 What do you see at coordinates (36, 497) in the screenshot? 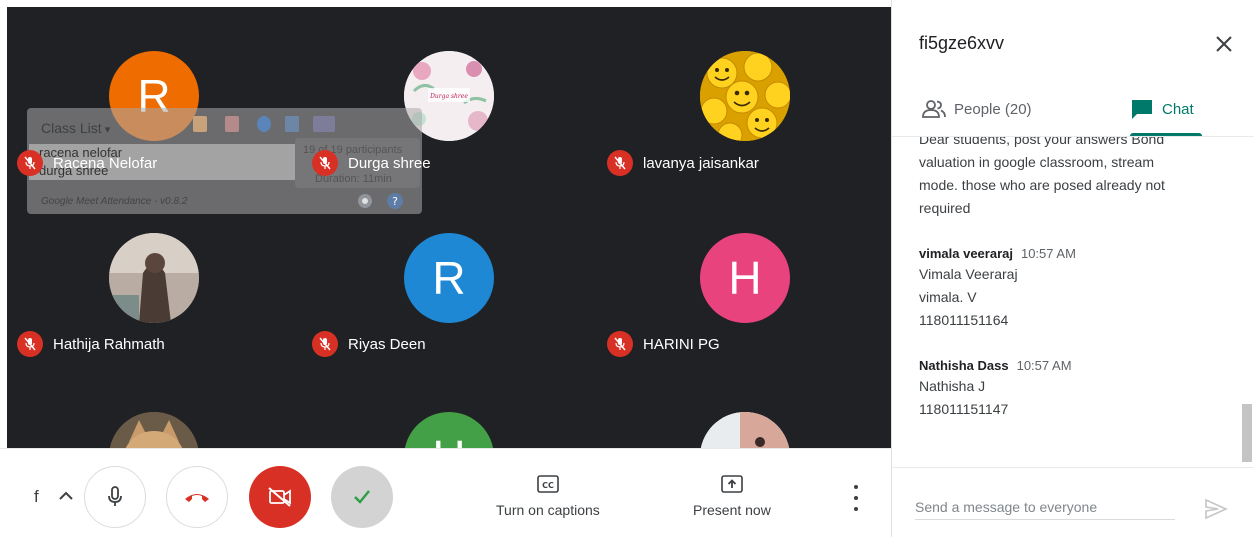
I see `meeting-details-letter: f` at bounding box center [36, 497].